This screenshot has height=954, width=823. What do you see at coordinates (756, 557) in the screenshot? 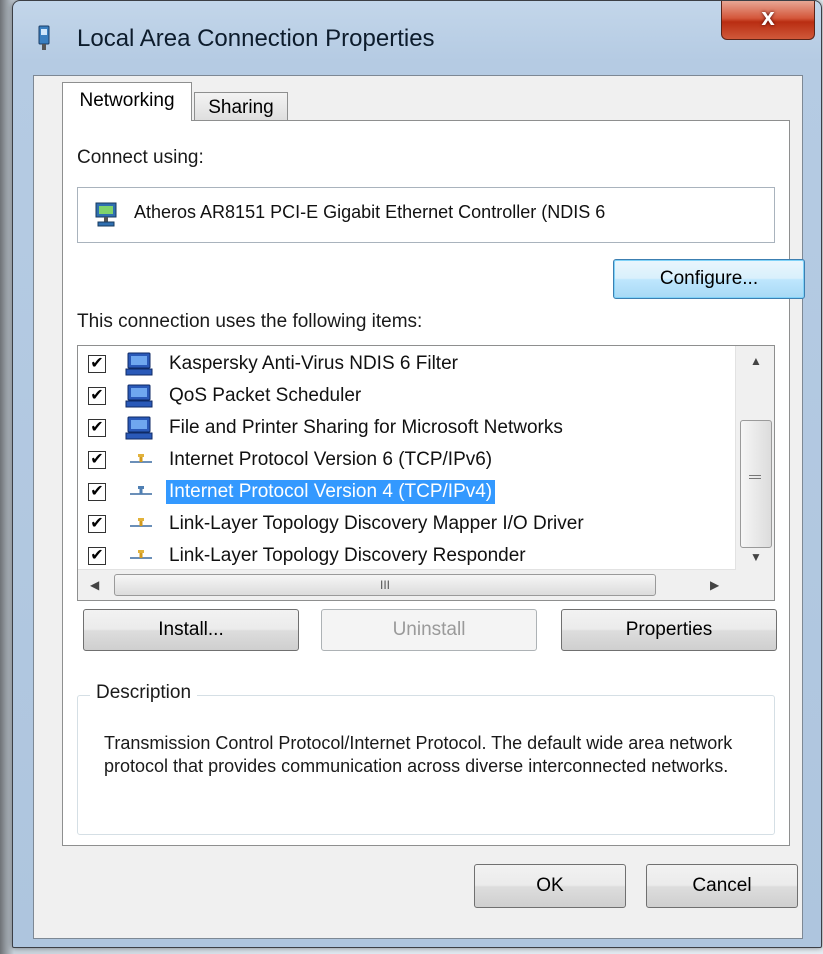
I see `scroll-down-arrow-icon: ▼` at bounding box center [756, 557].